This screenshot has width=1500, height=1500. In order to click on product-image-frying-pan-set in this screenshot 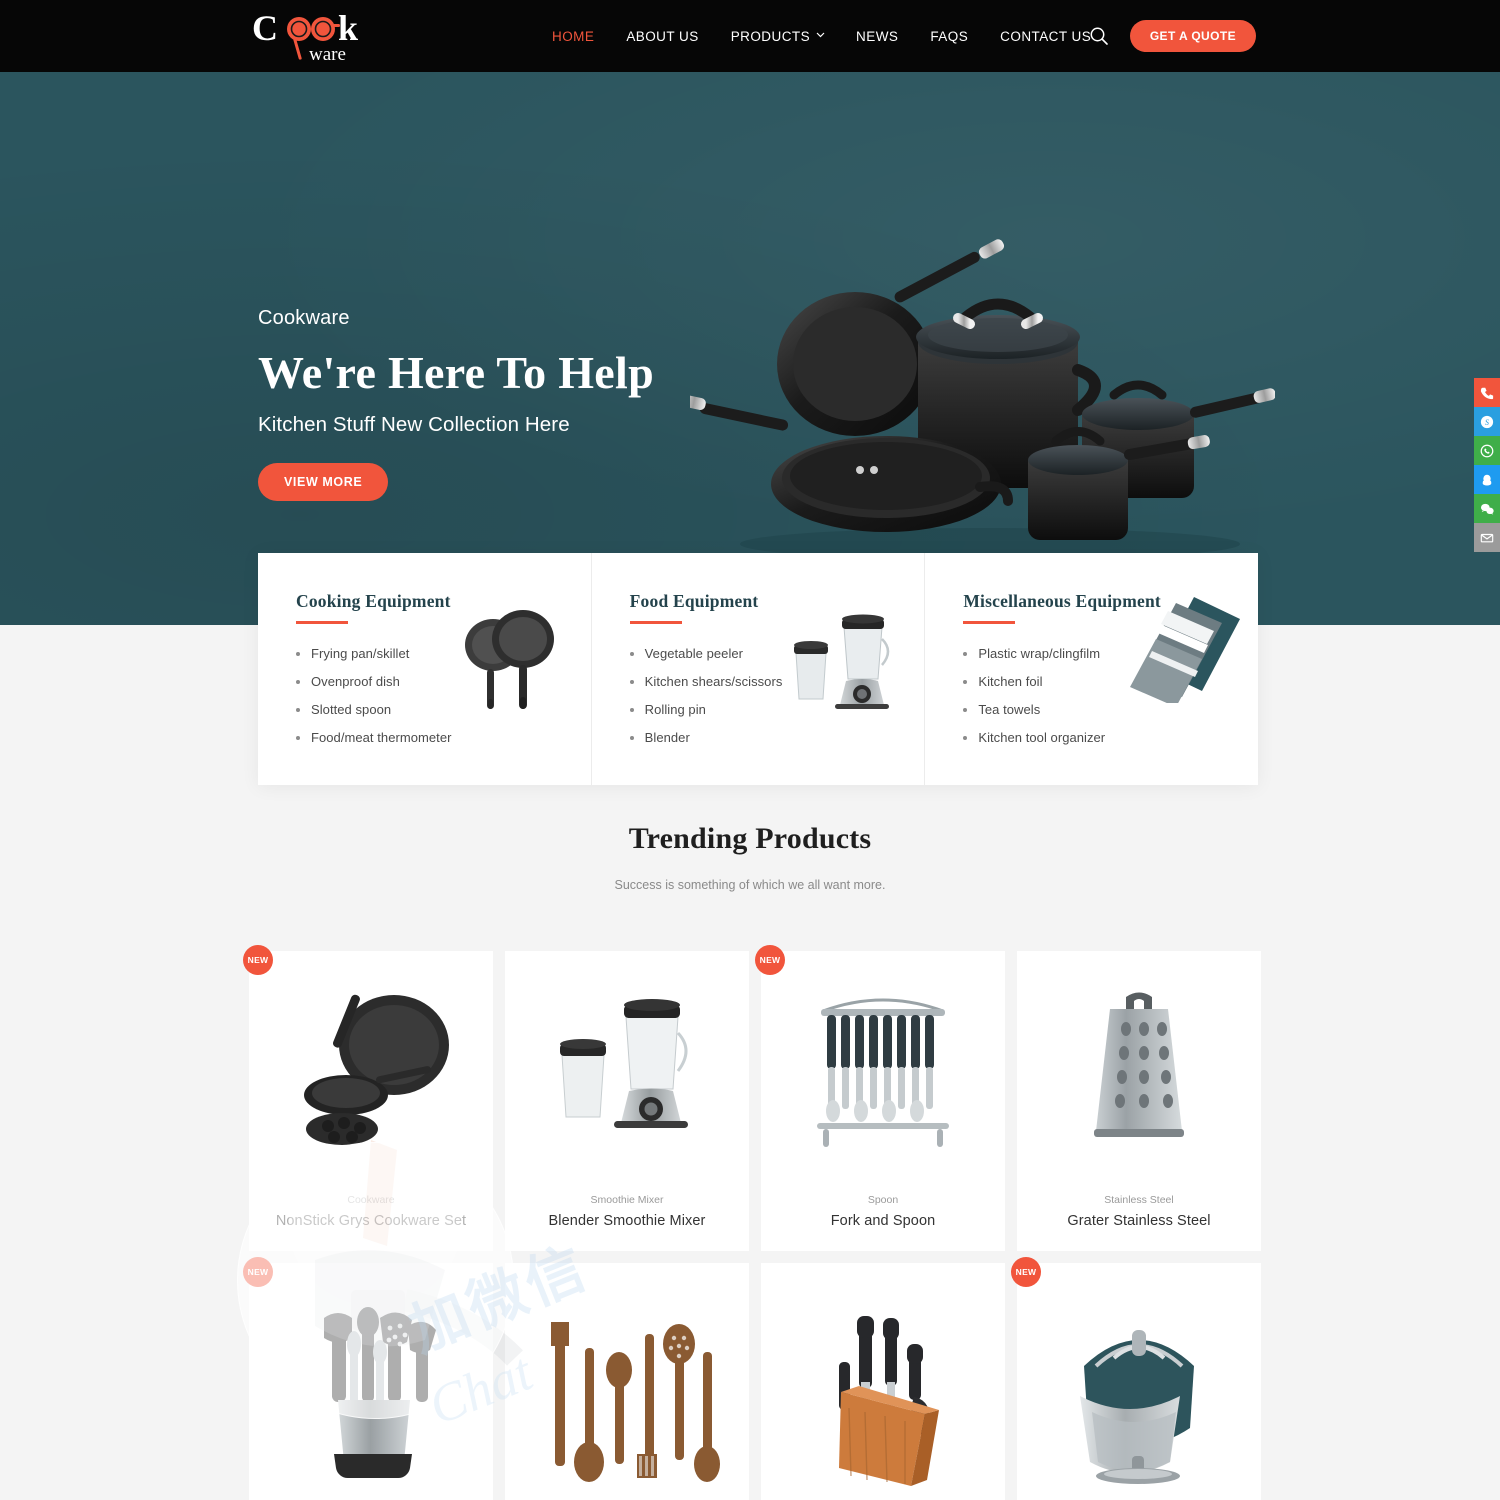, I will do `click(371, 1072)`.